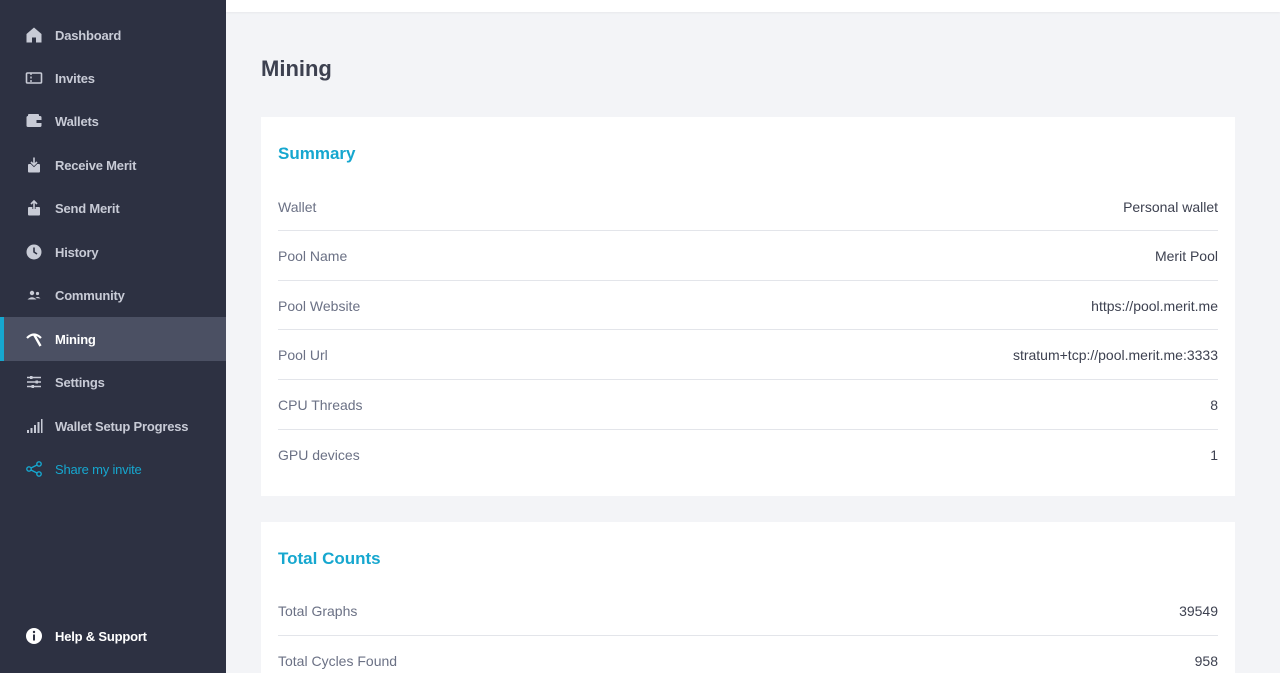 The height and width of the screenshot is (673, 1280). Describe the element at coordinates (113, 339) in the screenshot. I see `sidebar-item-mining: Mining` at that location.